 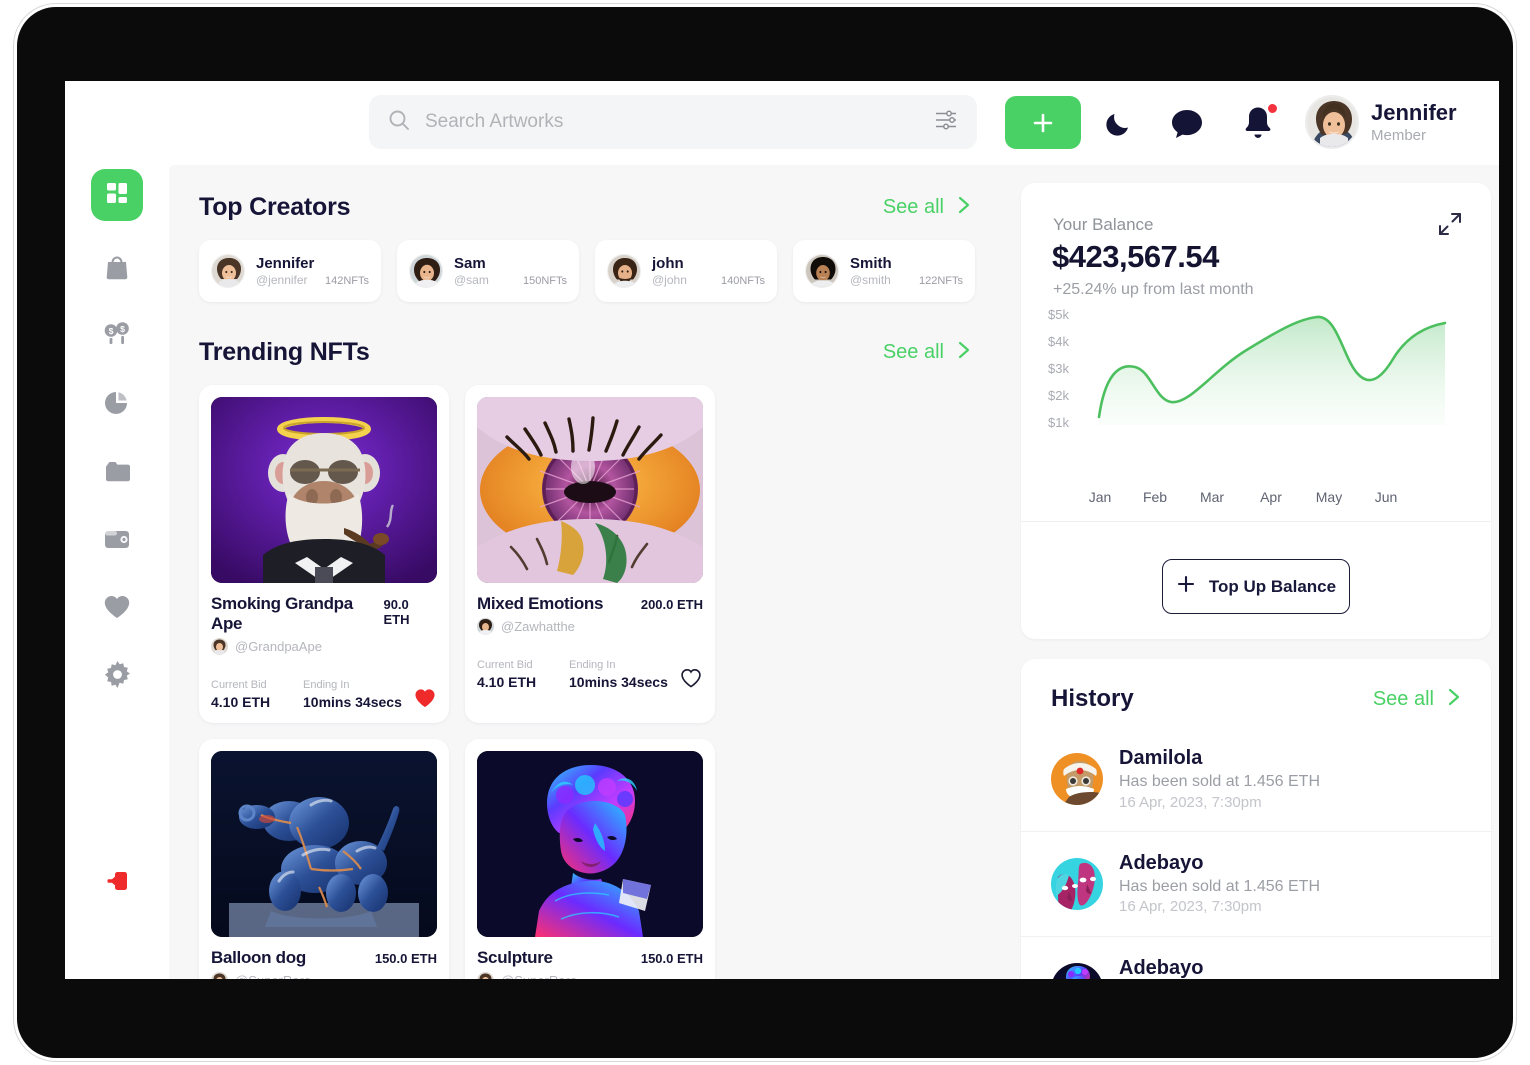 I want to click on top-up-label: Top Up Balance, so click(x=1272, y=586).